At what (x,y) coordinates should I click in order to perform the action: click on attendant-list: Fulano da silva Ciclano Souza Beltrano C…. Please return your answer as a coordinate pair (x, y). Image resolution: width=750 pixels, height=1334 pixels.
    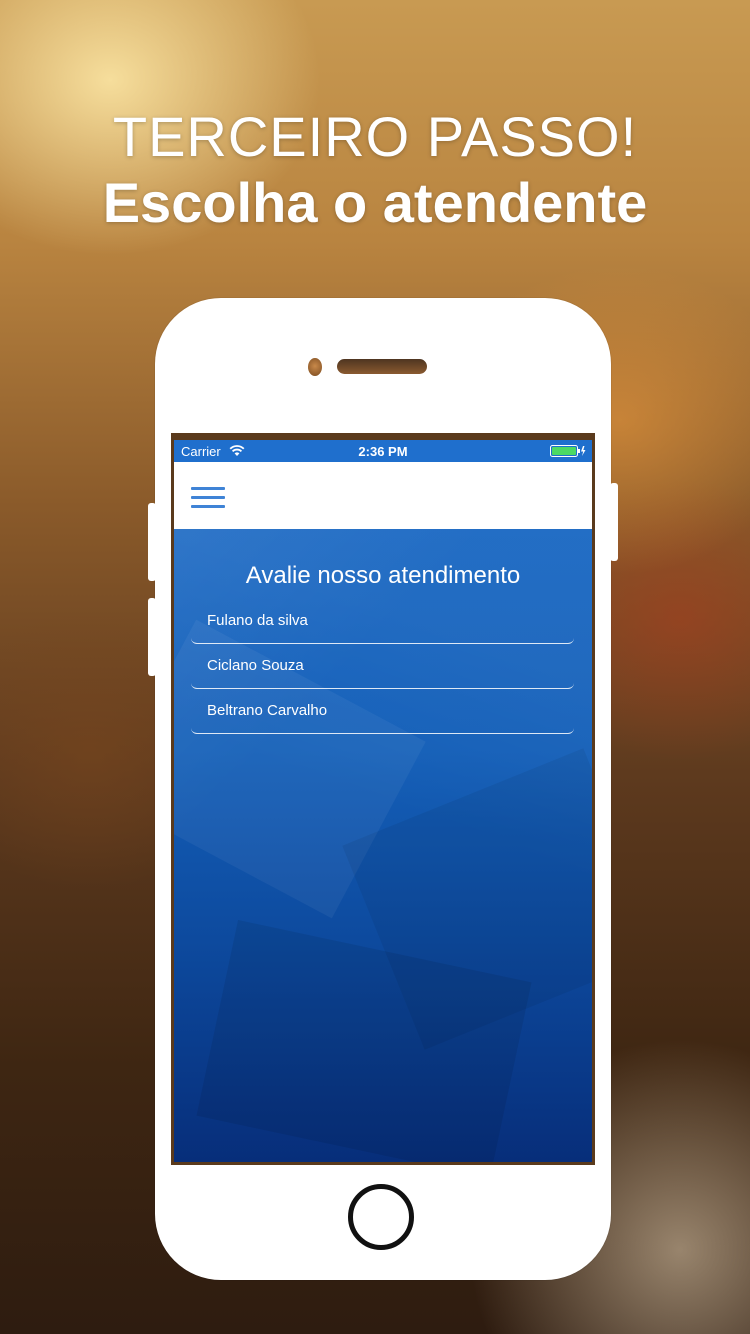
    Looking at the image, I should click on (382, 666).